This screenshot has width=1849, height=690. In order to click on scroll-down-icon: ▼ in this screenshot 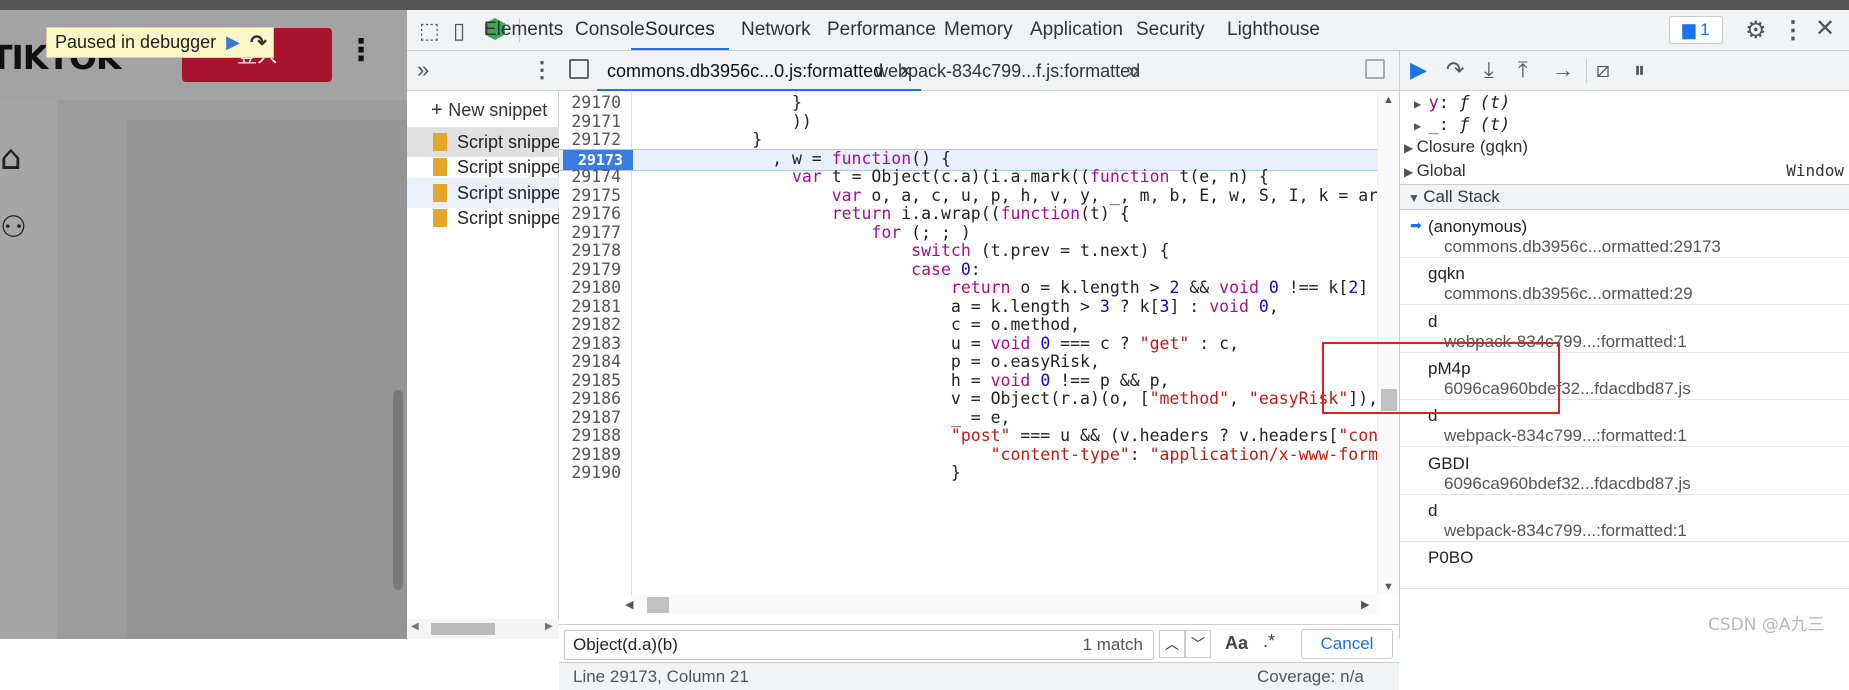, I will do `click(1388, 587)`.